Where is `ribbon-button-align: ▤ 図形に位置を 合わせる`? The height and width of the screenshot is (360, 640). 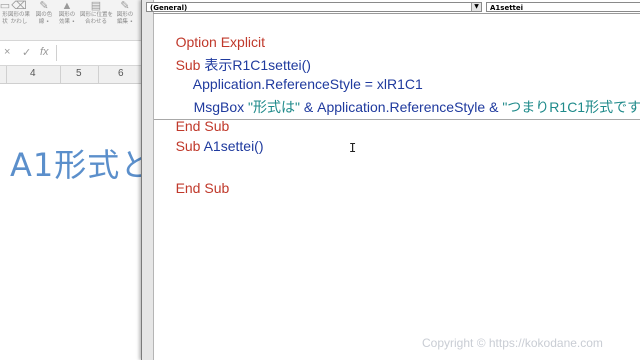 ribbon-button-align: ▤ 図形に位置を 合わせる is located at coordinates (97, 20).